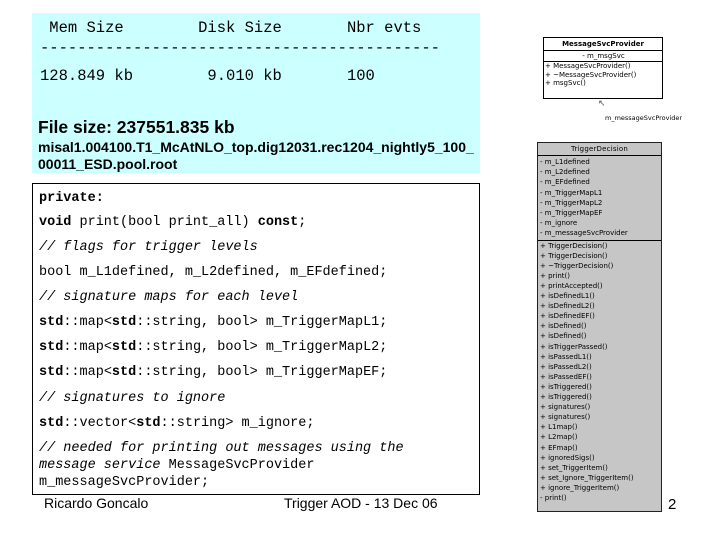 This screenshot has height=540, width=720. I want to click on uml-method: - print(), so click(553, 497).